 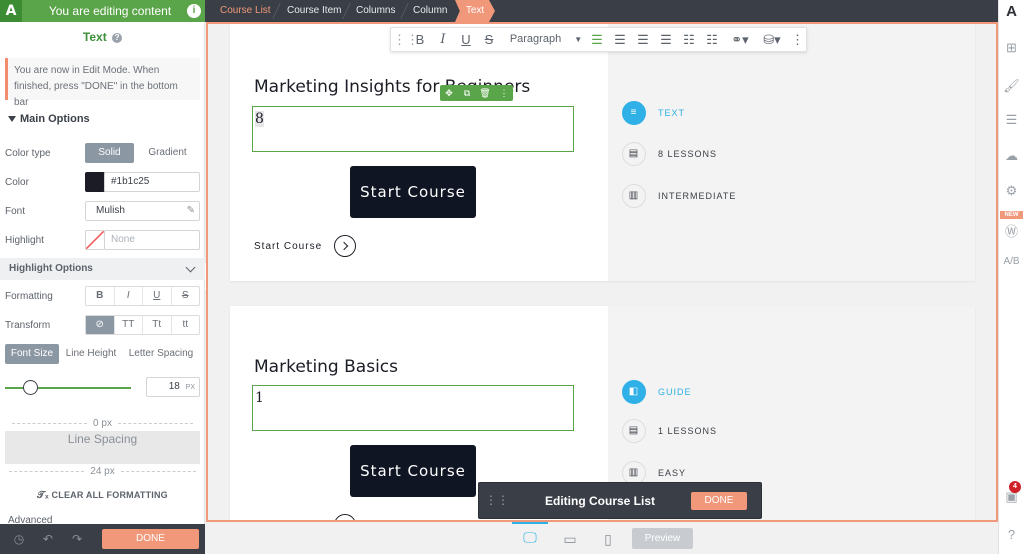 I want to click on highlight-options-toggle: Highlight Options, so click(x=102, y=269).